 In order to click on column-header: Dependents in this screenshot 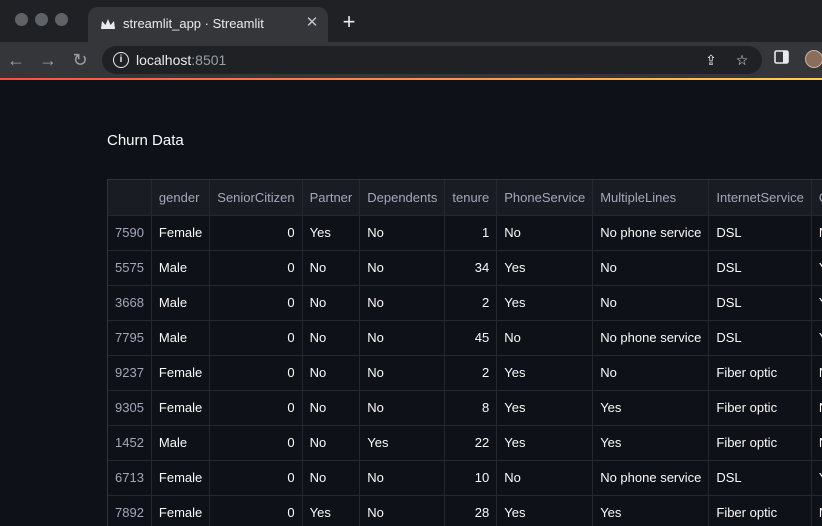, I will do `click(402, 198)`.